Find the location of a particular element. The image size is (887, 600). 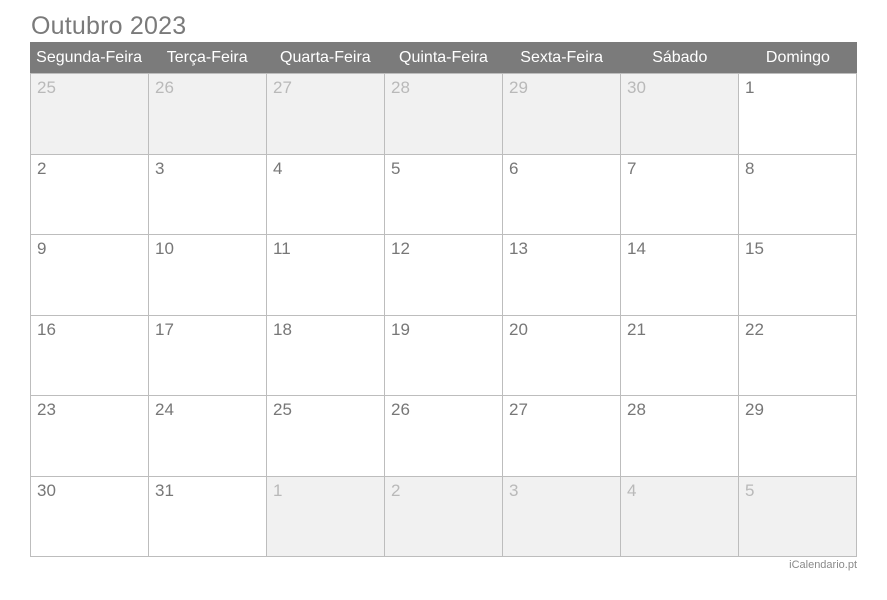

day-number: 19 is located at coordinates (400, 329).